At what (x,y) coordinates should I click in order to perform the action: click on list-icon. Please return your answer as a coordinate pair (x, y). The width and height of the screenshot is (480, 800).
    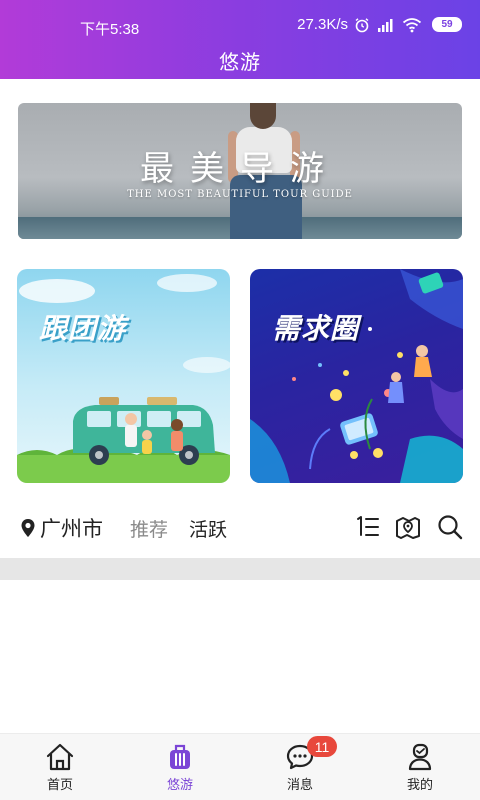
    Looking at the image, I should click on (368, 527).